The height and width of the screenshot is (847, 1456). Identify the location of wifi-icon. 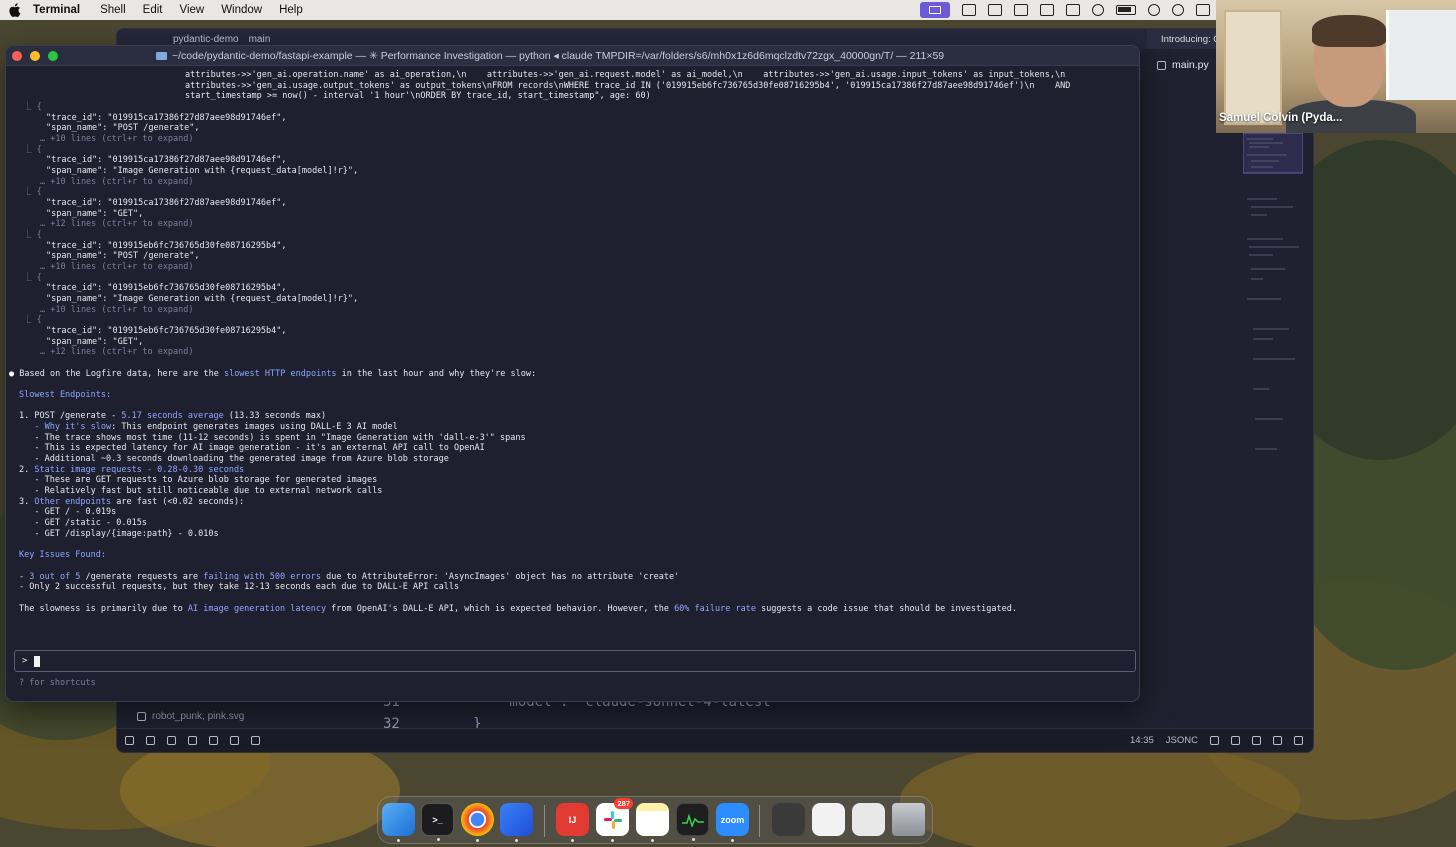
(1154, 10).